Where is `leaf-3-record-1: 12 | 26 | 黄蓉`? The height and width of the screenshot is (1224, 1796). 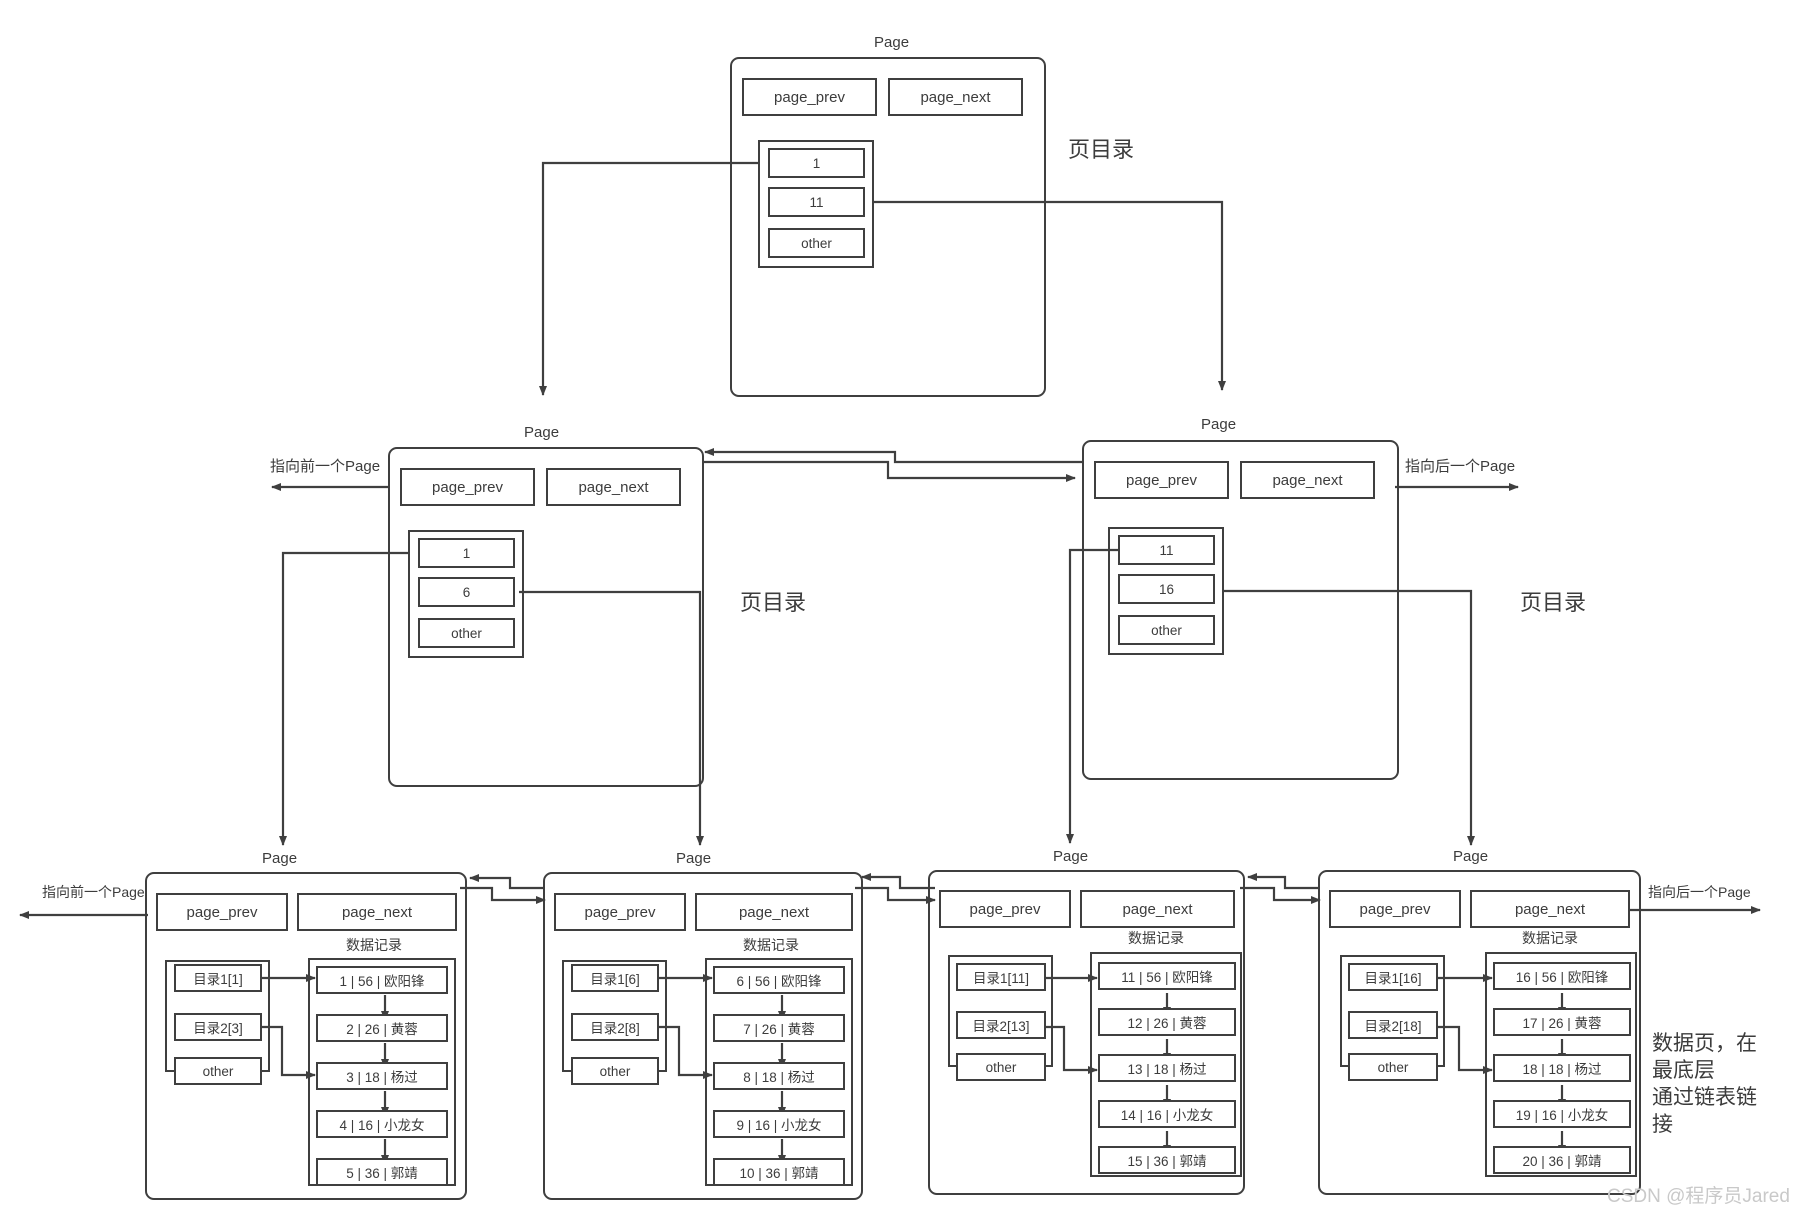 leaf-3-record-1: 12 | 26 | 黄蓉 is located at coordinates (1167, 1022).